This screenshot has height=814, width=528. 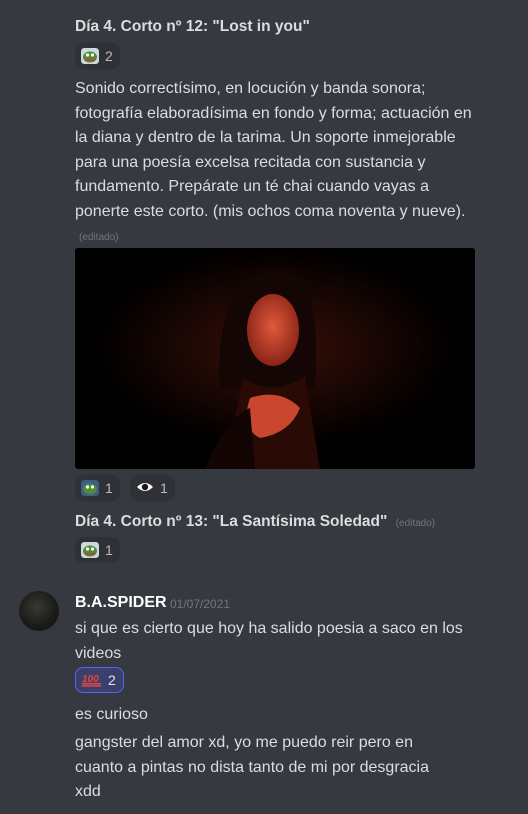 What do you see at coordinates (111, 714) in the screenshot?
I see `message-line: es curioso` at bounding box center [111, 714].